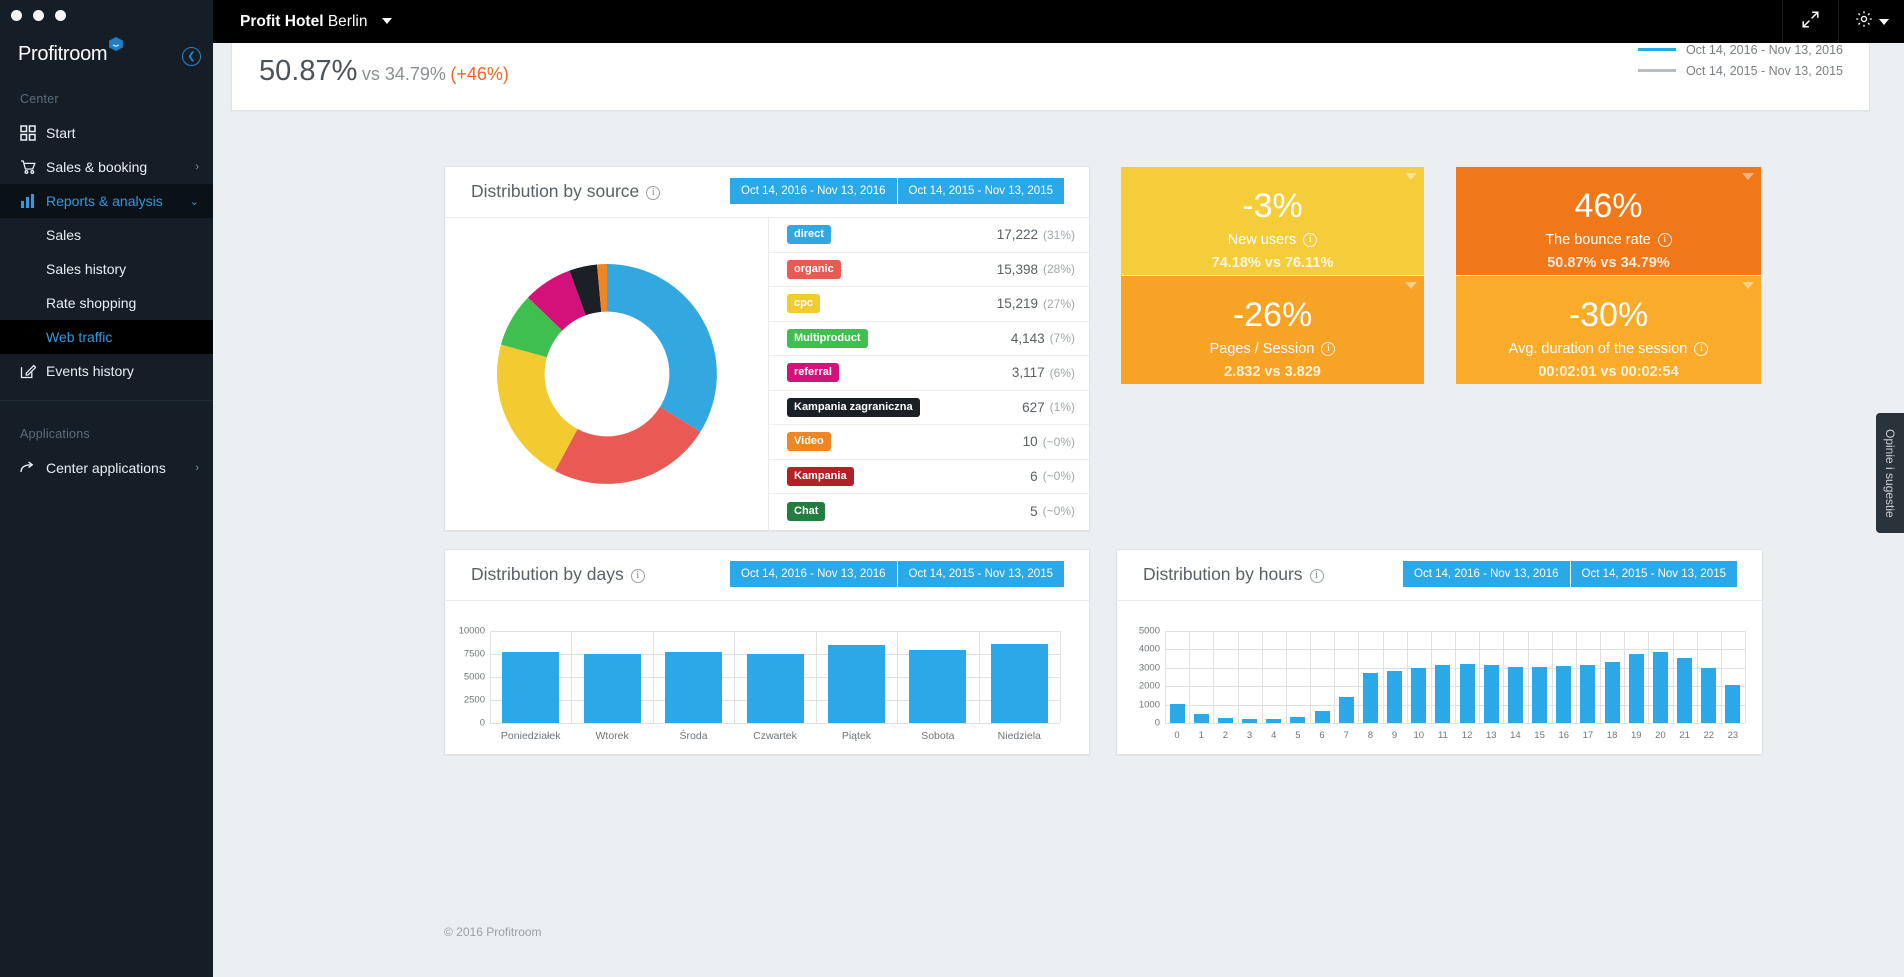  What do you see at coordinates (1608, 221) in the screenshot?
I see `kpi-bounce-rate: 46% The bounce rate i 50.87% vs 34.79%` at bounding box center [1608, 221].